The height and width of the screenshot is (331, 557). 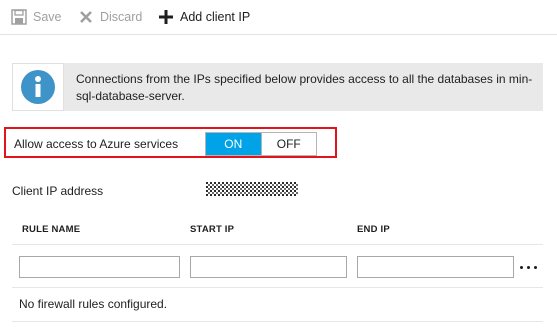 I want to click on discard-button: Discard, so click(x=110, y=17).